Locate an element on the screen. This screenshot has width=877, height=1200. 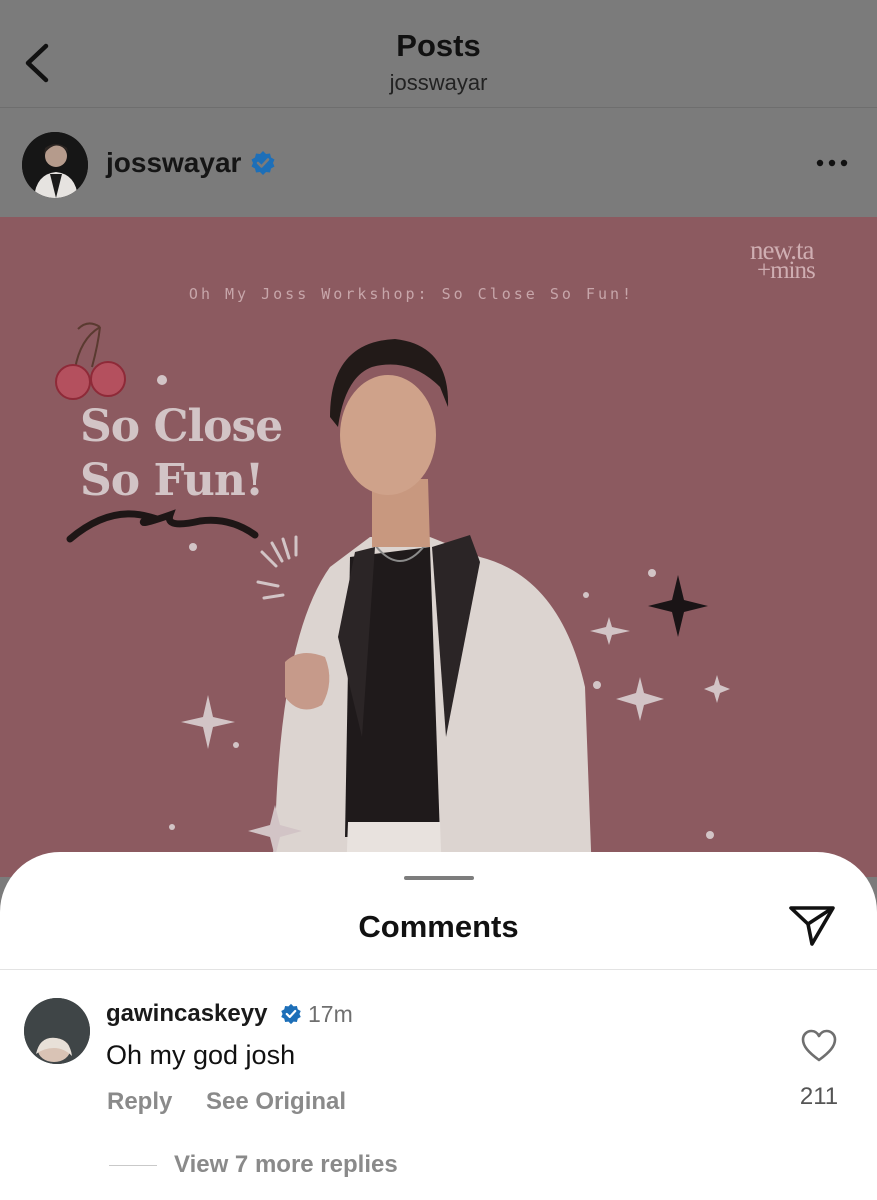
view-more-replies-button: View 7 more replies is located at coordinates (286, 1165).